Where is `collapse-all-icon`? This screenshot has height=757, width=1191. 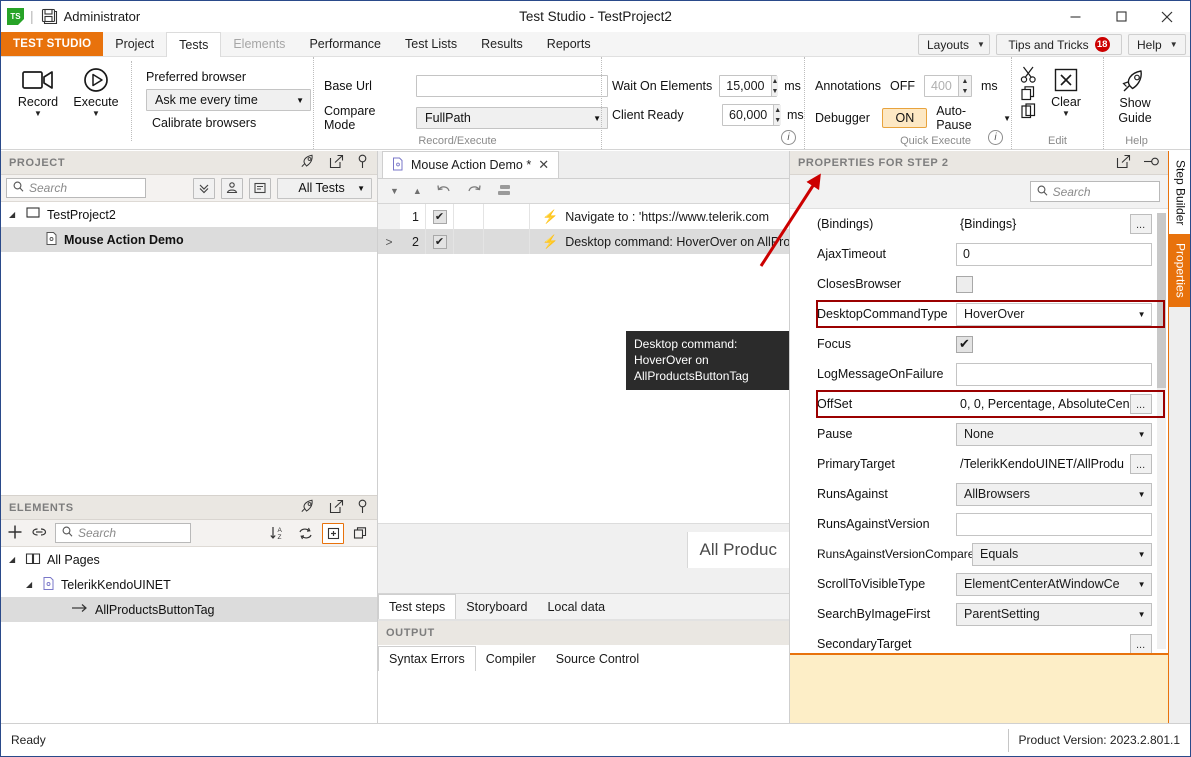
collapse-all-icon is located at coordinates (204, 188).